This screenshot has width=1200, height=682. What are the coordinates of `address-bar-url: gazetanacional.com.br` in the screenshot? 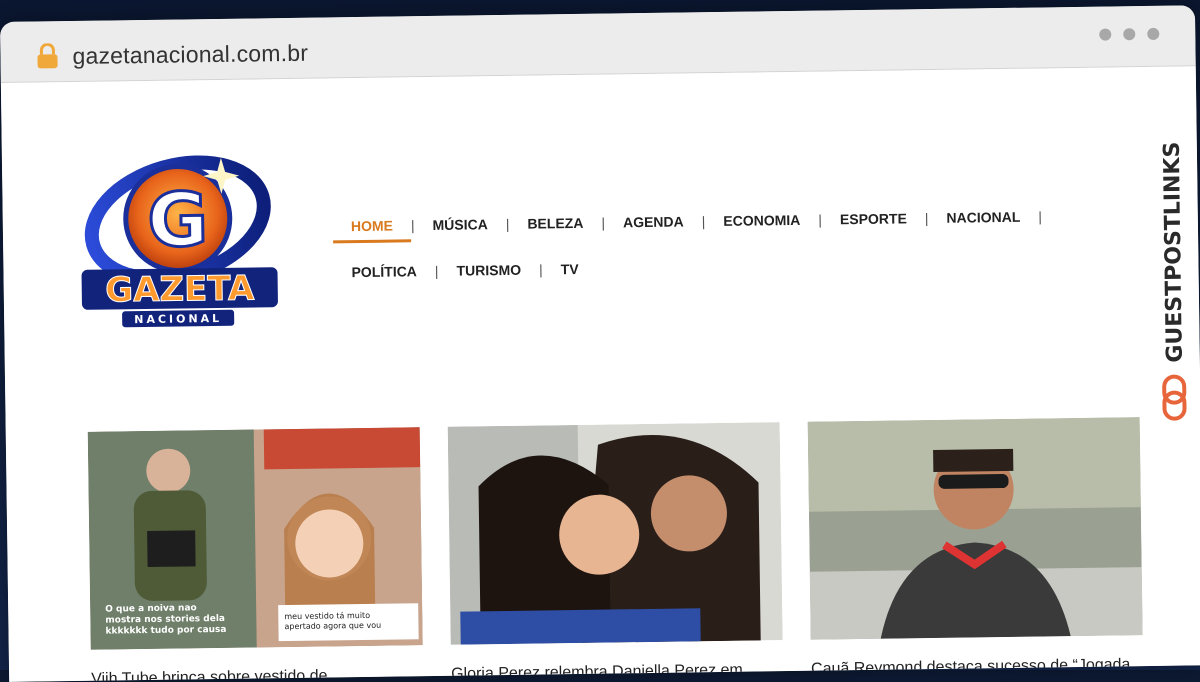 It's located at (190, 55).